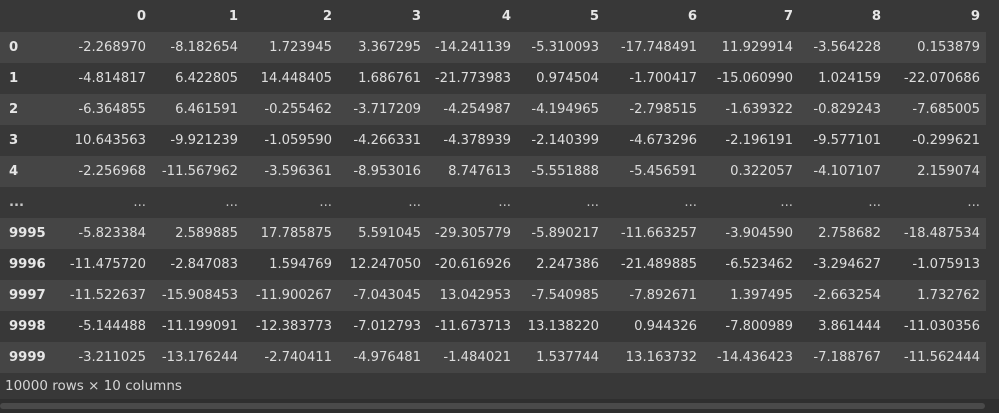  Describe the element at coordinates (472, 233) in the screenshot. I see `table-cell: -29.305779` at that location.